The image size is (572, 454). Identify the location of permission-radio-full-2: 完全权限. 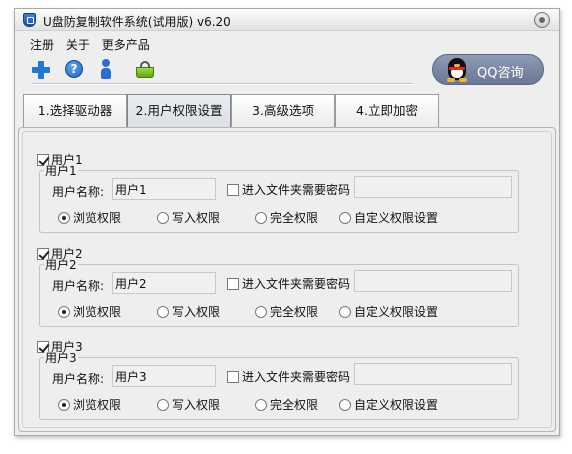
(286, 311).